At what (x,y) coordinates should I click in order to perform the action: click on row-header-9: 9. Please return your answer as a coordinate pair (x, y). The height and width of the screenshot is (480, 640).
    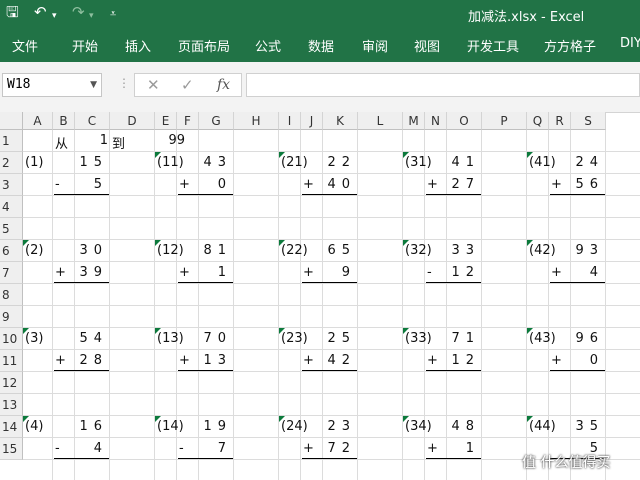
    Looking at the image, I should click on (11, 317).